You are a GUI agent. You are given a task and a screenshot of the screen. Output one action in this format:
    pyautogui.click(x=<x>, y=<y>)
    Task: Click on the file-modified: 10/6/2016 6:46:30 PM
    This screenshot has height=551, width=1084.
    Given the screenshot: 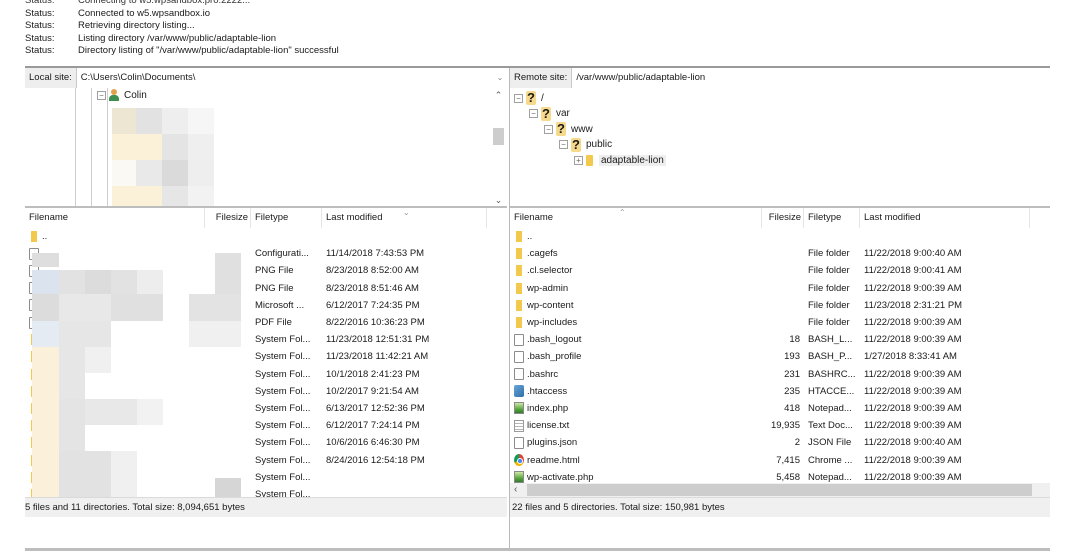 What is the action you would take?
    pyautogui.click(x=373, y=443)
    